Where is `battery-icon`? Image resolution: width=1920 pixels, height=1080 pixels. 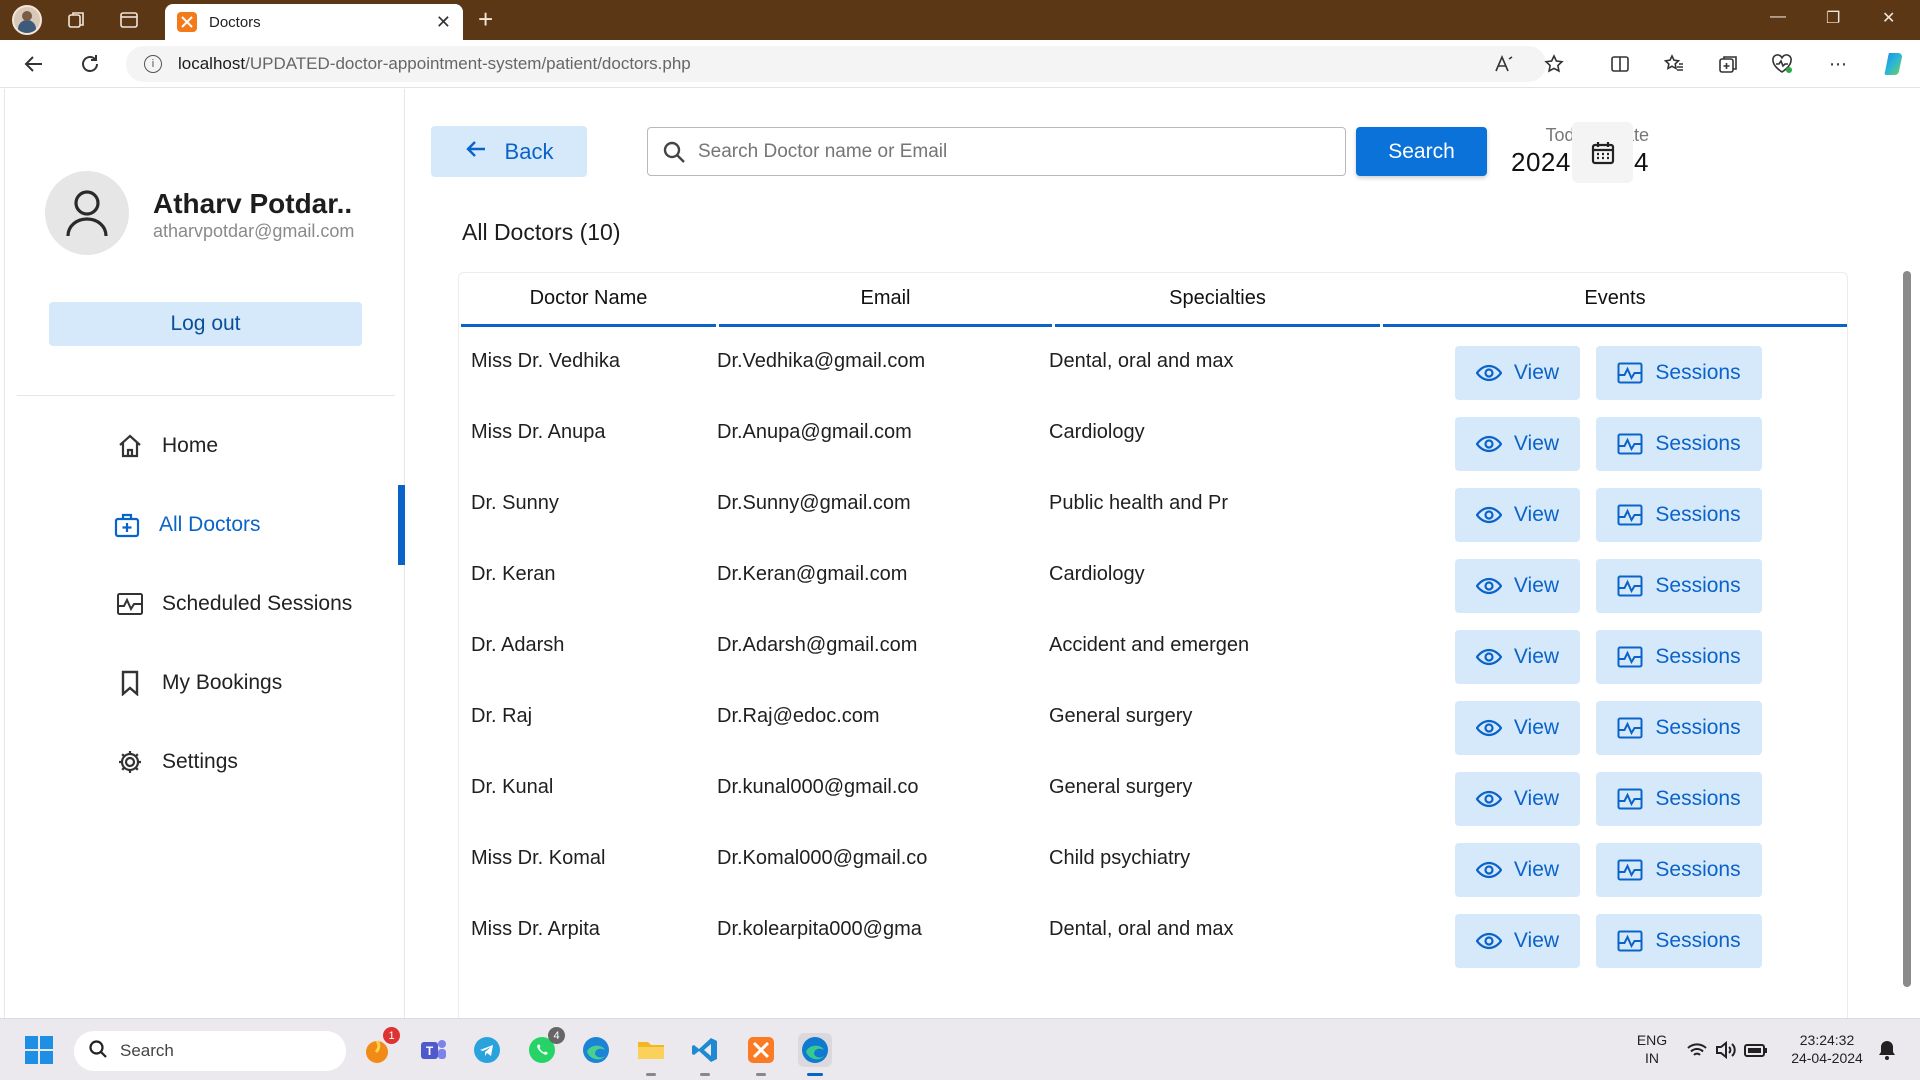 battery-icon is located at coordinates (1756, 1050).